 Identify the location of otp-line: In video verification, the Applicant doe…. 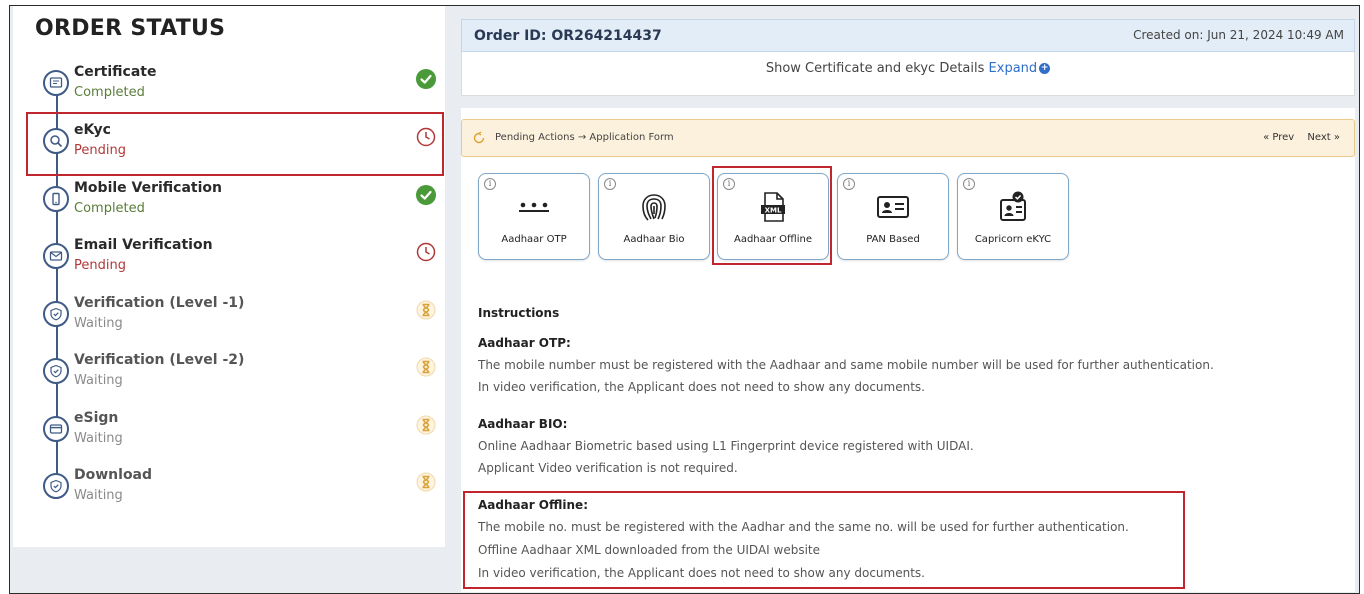
(701, 387).